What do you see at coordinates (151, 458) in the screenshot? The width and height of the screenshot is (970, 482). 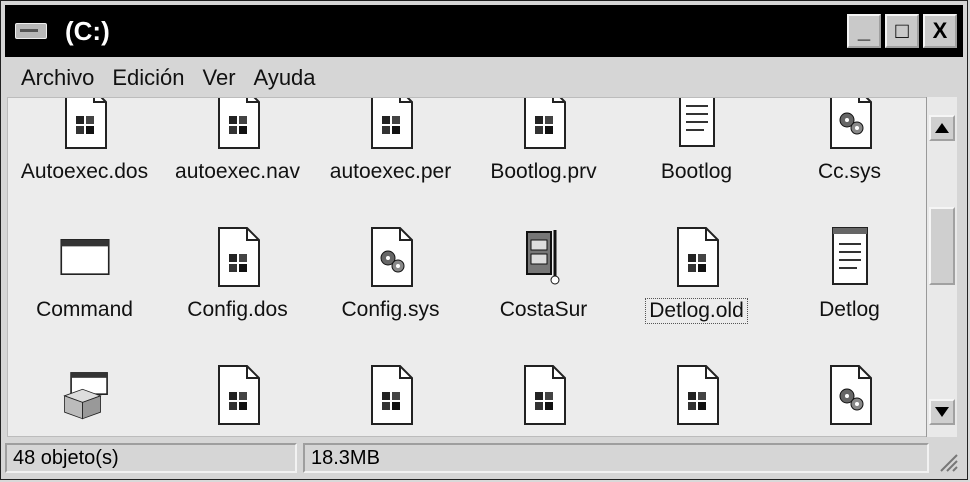 I see `object-count: 48 objeto(s)` at bounding box center [151, 458].